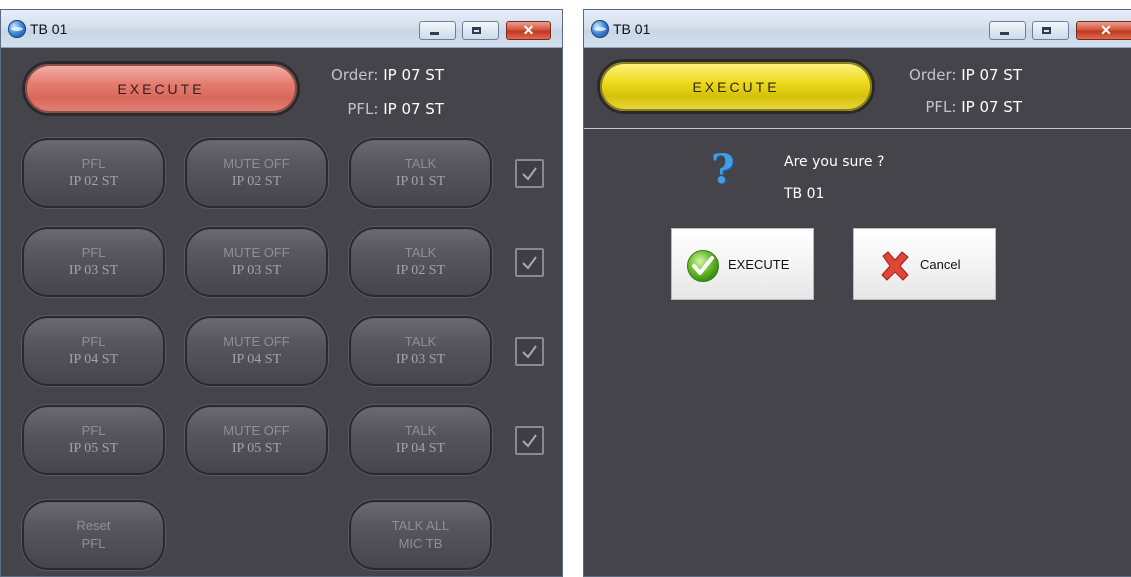 Image resolution: width=1131 pixels, height=577 pixels. What do you see at coordinates (256, 173) in the screenshot?
I see `mute-off-button: MUTE OFF IP 02 ST` at bounding box center [256, 173].